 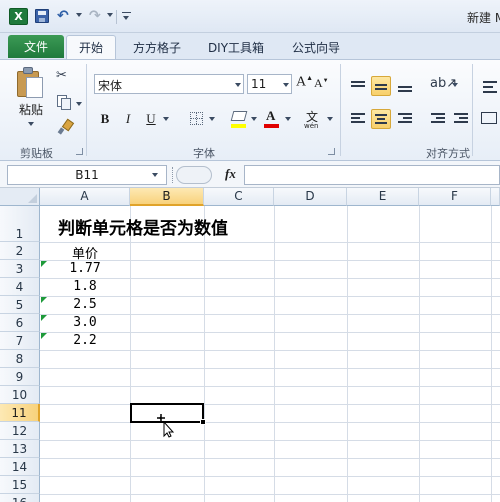 I want to click on row-header-6: 6, so click(x=20, y=323).